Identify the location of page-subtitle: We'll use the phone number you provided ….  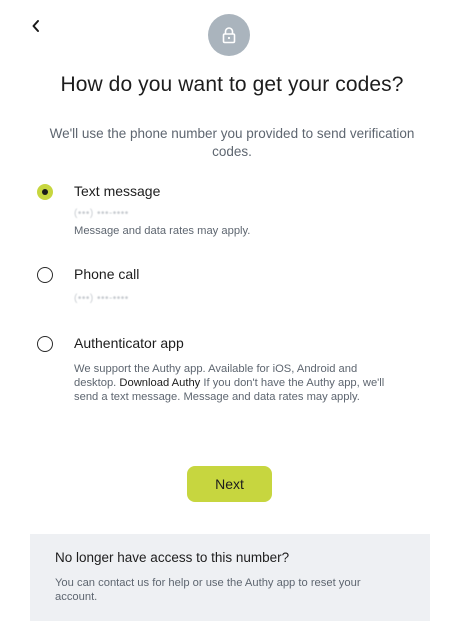
(232, 142).